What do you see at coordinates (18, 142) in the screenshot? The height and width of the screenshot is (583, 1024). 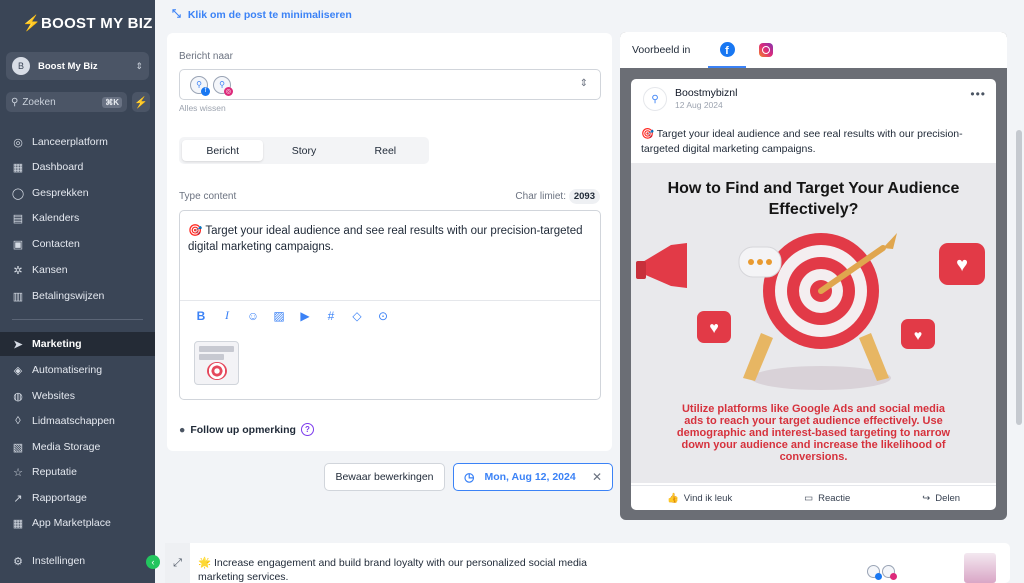 I see `rocket-icon: ◎` at bounding box center [18, 142].